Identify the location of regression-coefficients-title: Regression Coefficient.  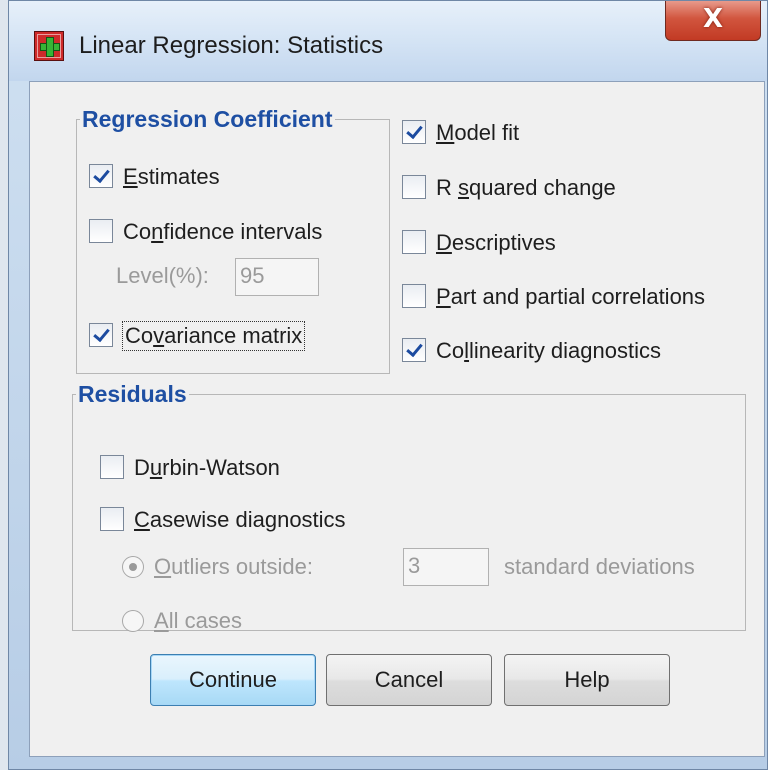
(207, 119).